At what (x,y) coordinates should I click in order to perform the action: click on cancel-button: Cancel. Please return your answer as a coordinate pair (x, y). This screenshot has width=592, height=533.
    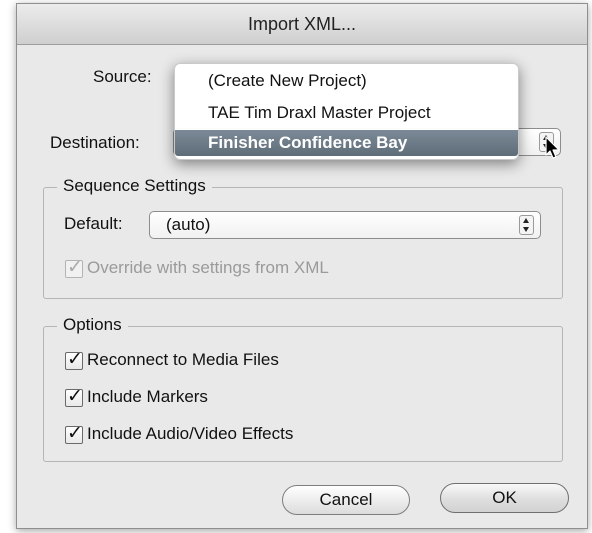
    Looking at the image, I should click on (346, 500).